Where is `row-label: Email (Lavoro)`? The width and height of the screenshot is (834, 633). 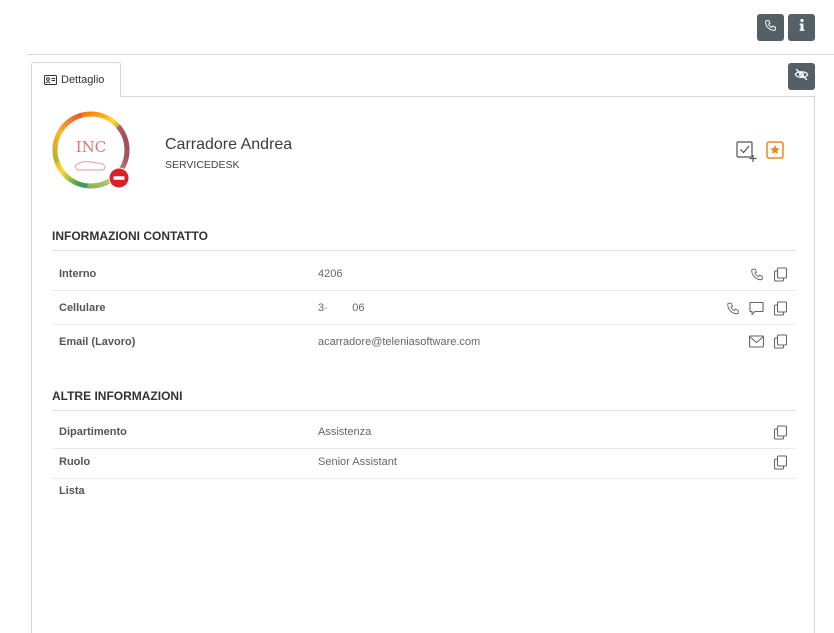
row-label: Email (Lavoro) is located at coordinates (97, 341).